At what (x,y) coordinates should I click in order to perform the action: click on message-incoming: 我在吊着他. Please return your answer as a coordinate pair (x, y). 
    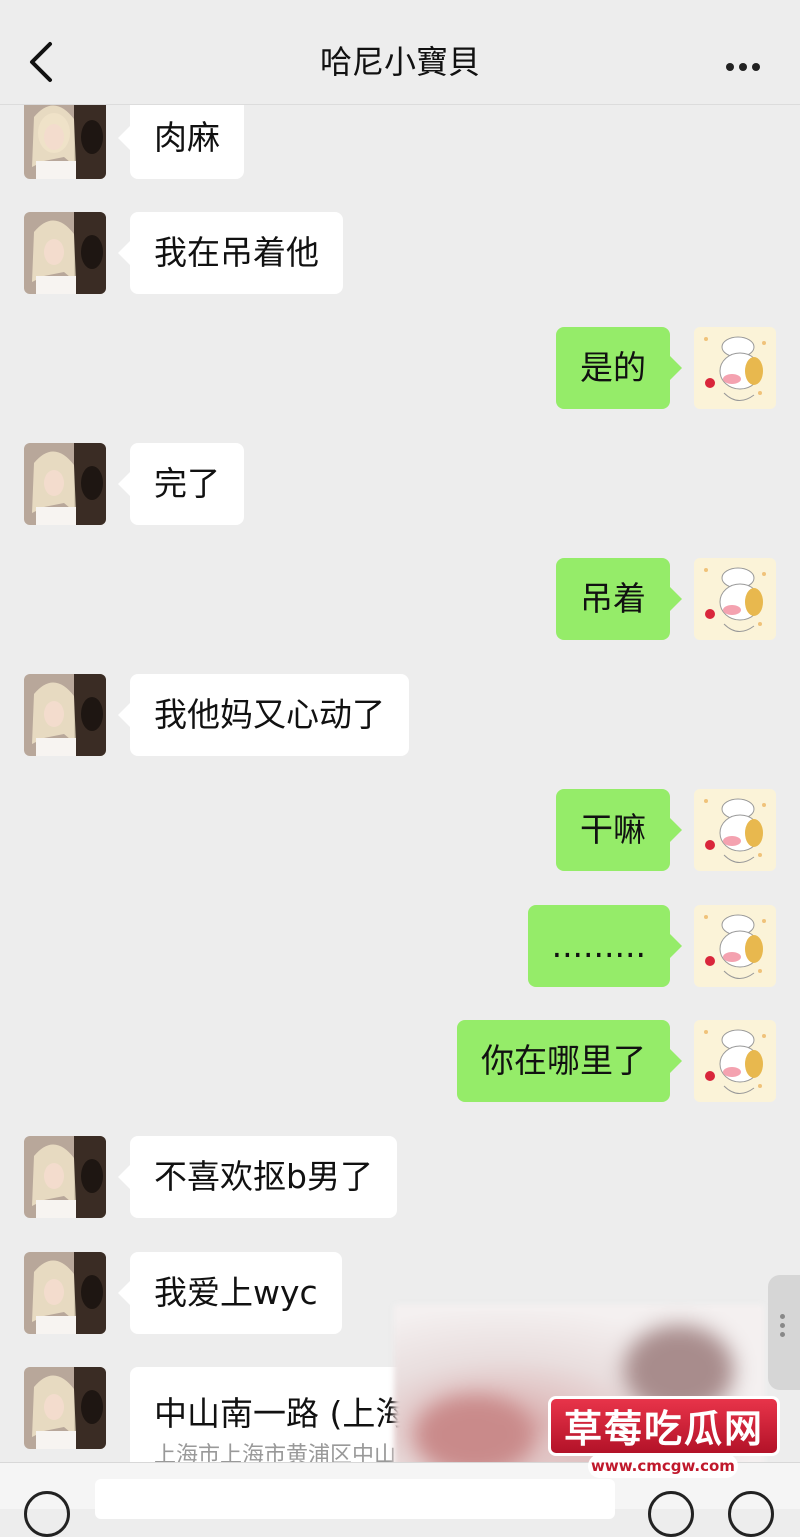
    Looking at the image, I should click on (400, 253).